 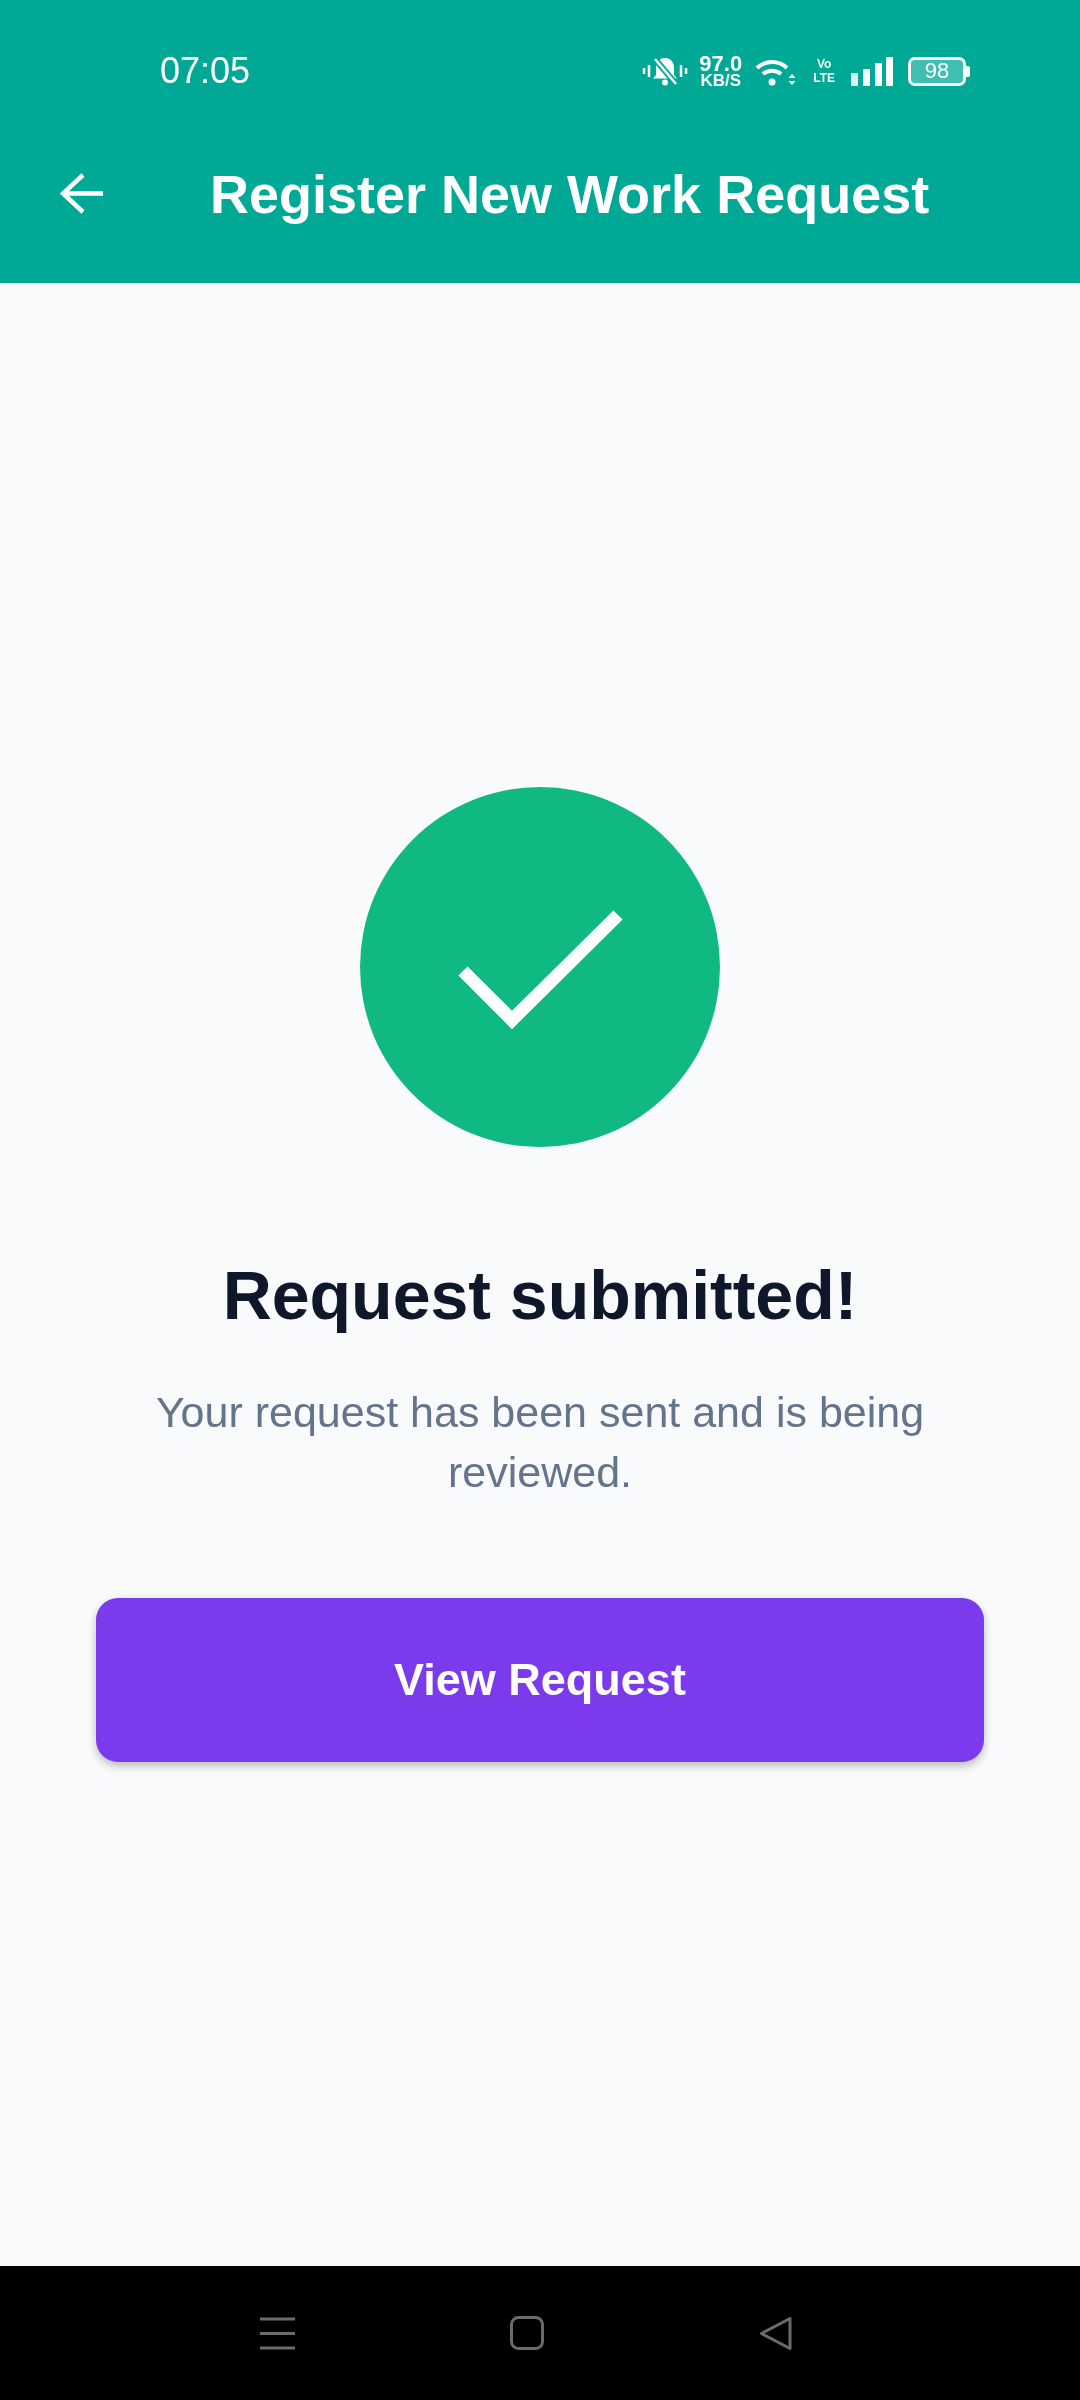 I want to click on volte-label: Vo, so click(x=824, y=64).